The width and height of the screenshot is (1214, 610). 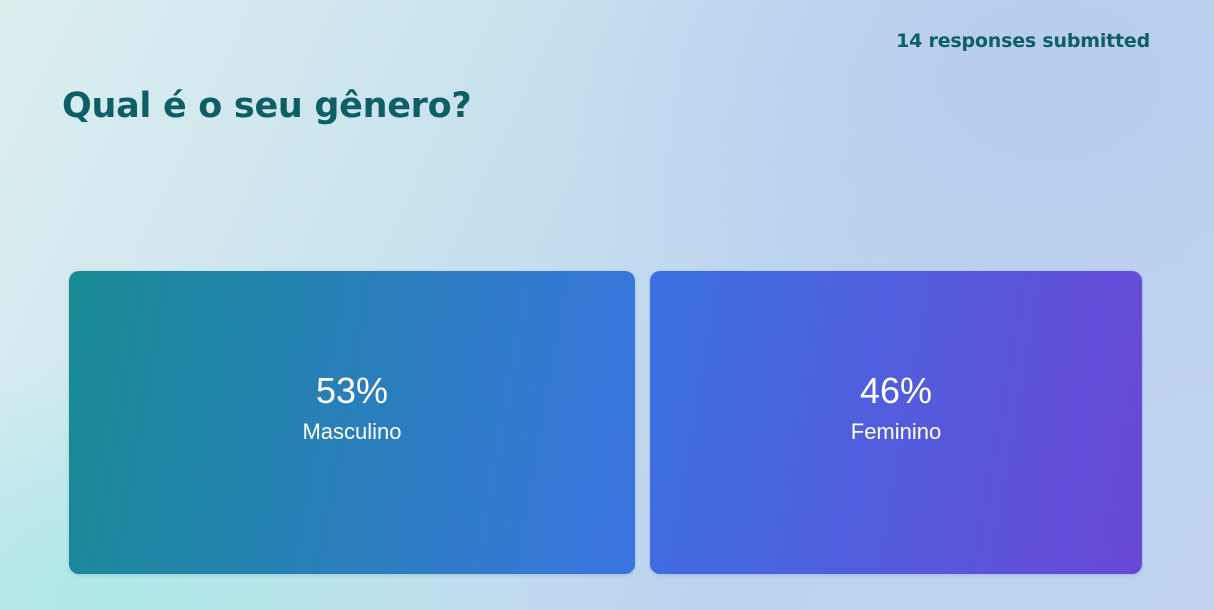 What do you see at coordinates (896, 431) in the screenshot?
I see `tile-category-label: Feminino` at bounding box center [896, 431].